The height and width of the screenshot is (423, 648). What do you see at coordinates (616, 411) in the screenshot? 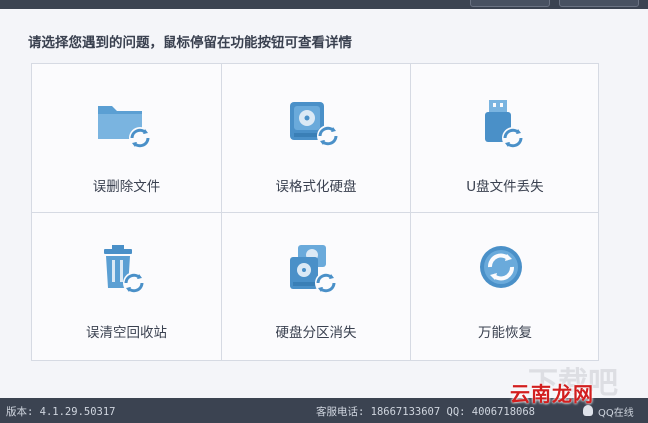
I see `qq-online-link: QQ在线` at bounding box center [616, 411].